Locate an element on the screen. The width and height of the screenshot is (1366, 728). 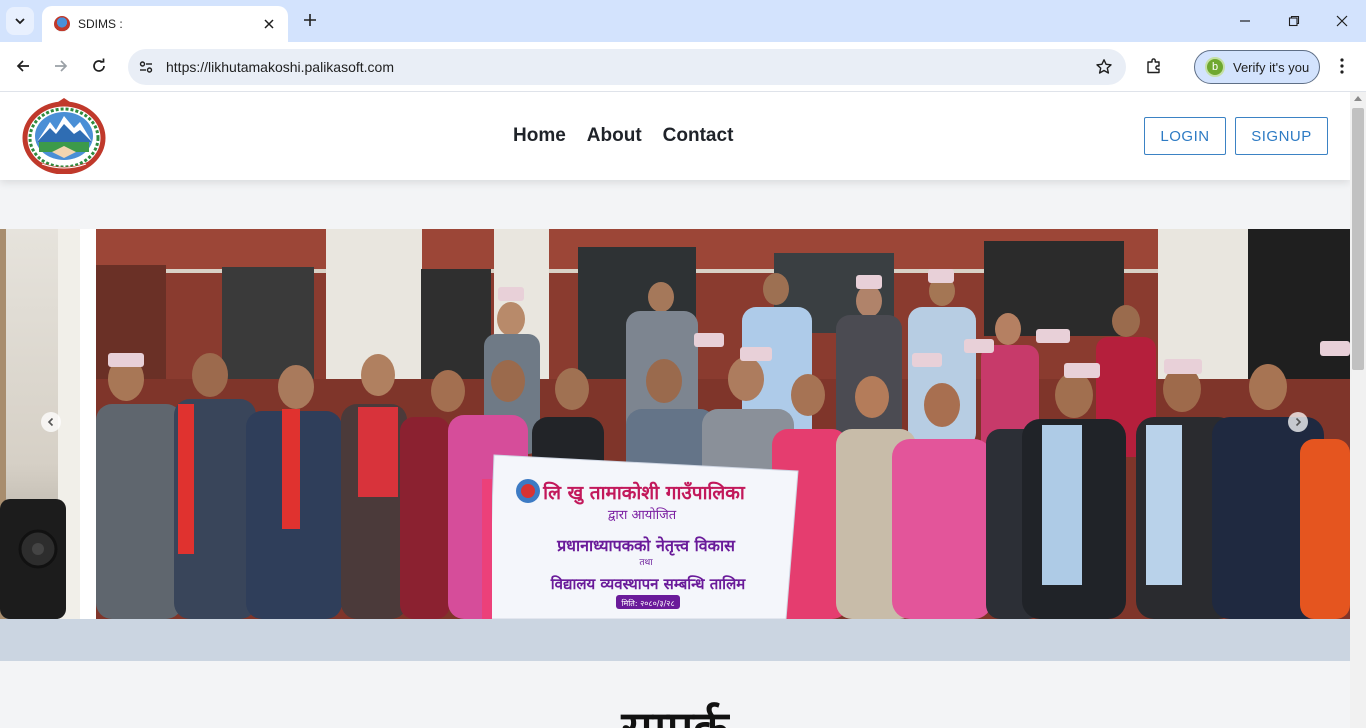
forward-icon is located at coordinates (61, 66).